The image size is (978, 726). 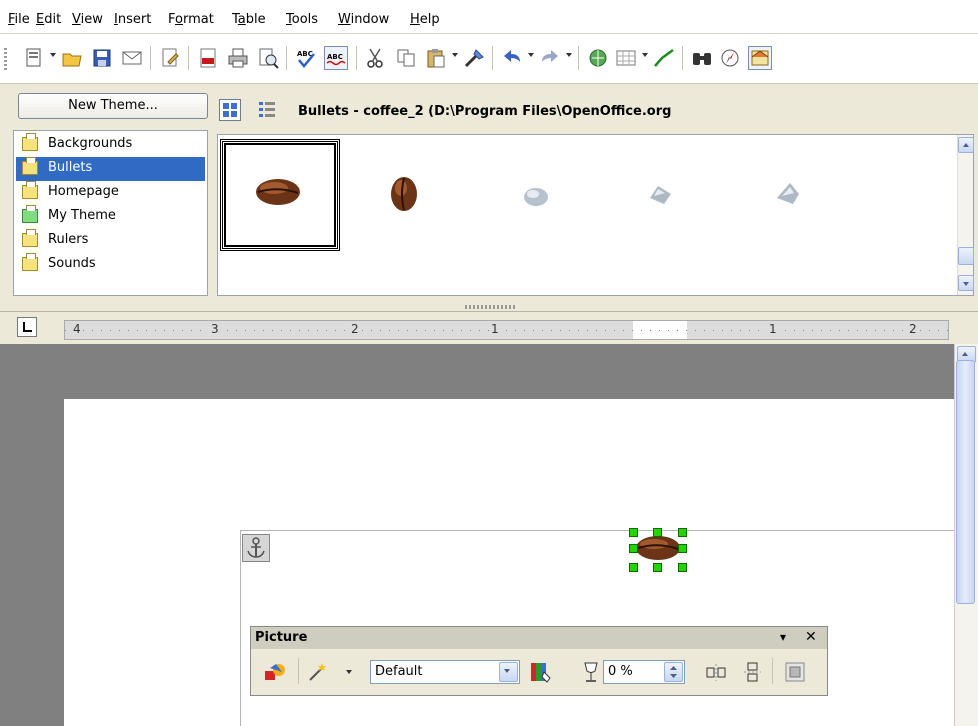 What do you see at coordinates (349, 672) in the screenshot?
I see `graphics-mode-dropdown-icon` at bounding box center [349, 672].